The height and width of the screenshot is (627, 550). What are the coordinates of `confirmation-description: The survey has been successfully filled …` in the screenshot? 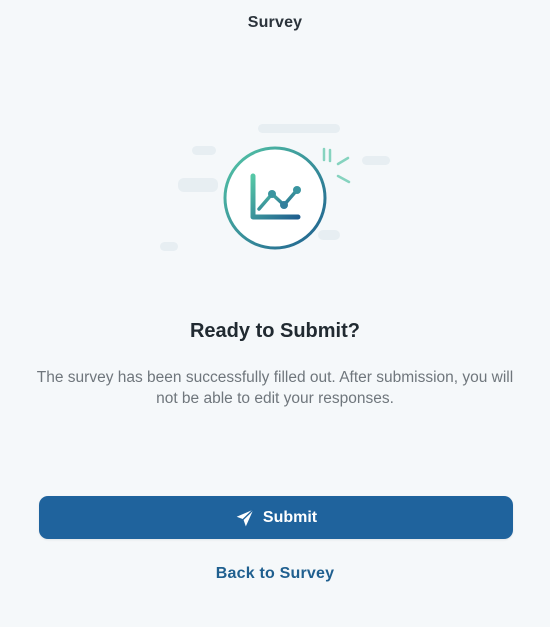 It's located at (275, 388).